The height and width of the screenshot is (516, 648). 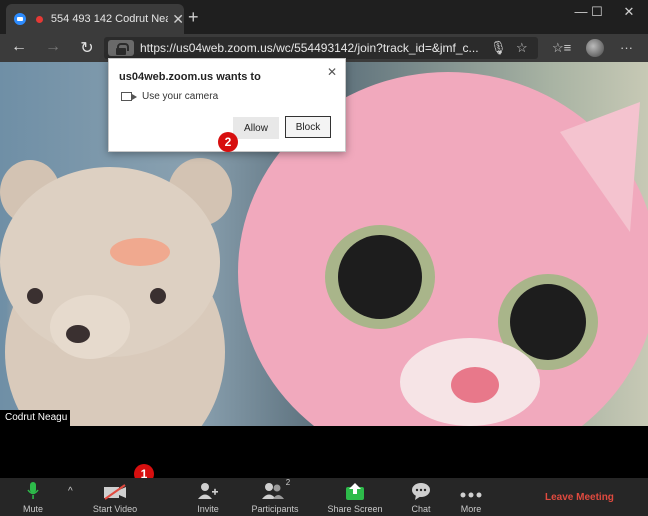 I want to click on share-screen-button: Share Screen, so click(x=355, y=497).